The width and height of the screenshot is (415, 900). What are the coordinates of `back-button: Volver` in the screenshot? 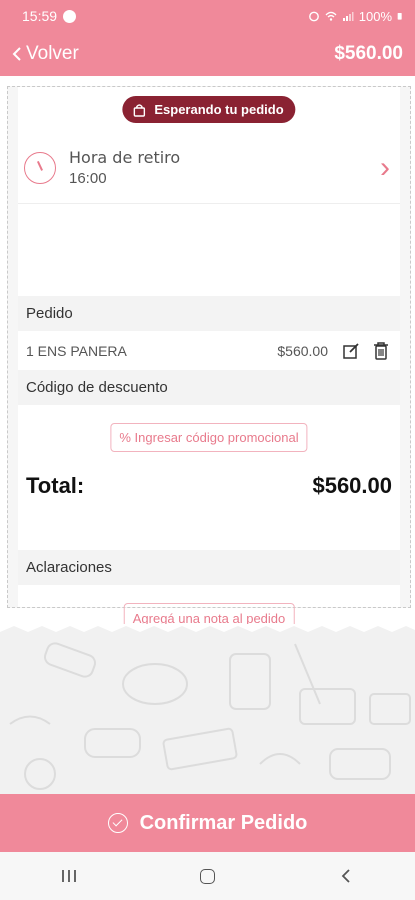 It's located at (45, 54).